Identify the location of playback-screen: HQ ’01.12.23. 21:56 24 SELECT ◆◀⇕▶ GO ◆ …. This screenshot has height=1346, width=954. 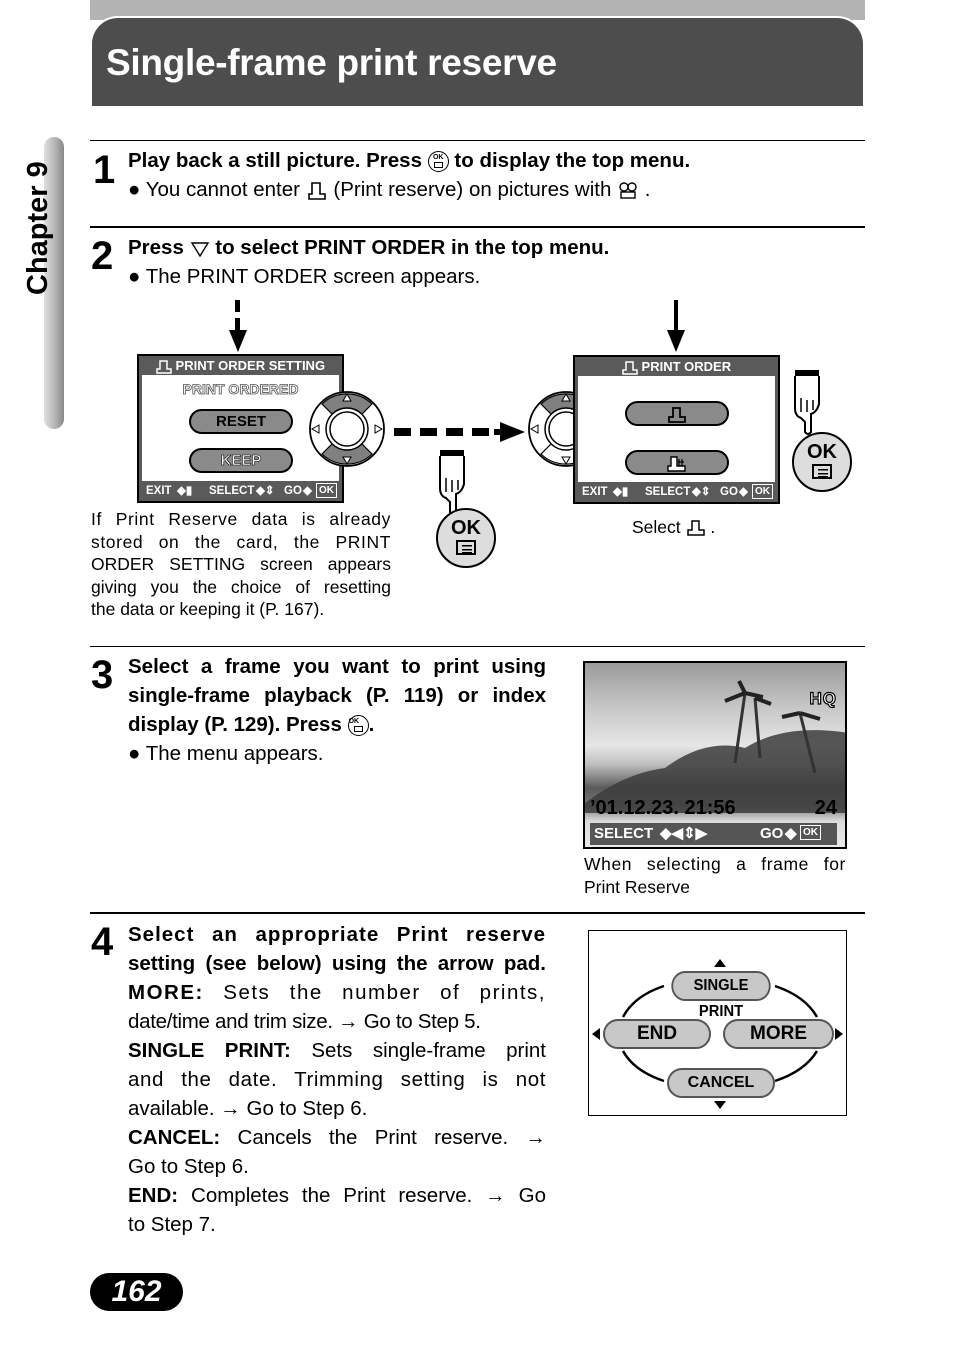
(715, 755).